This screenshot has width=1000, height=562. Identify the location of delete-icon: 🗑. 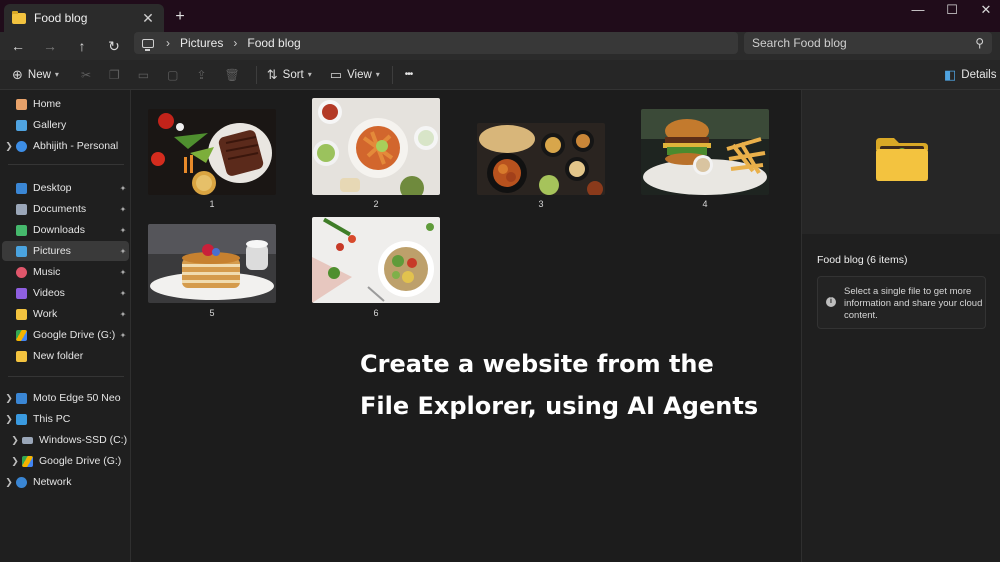
(232, 75).